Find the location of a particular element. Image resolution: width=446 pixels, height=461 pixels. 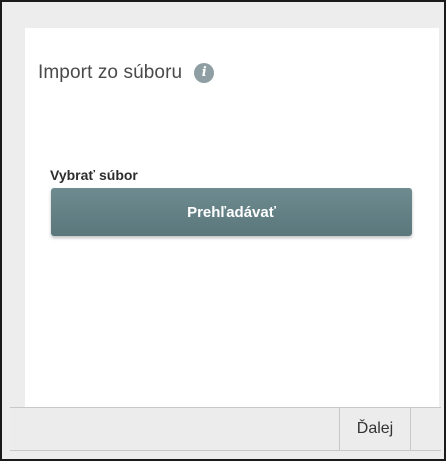

dialog-title: Import zo súboru is located at coordinates (110, 72).